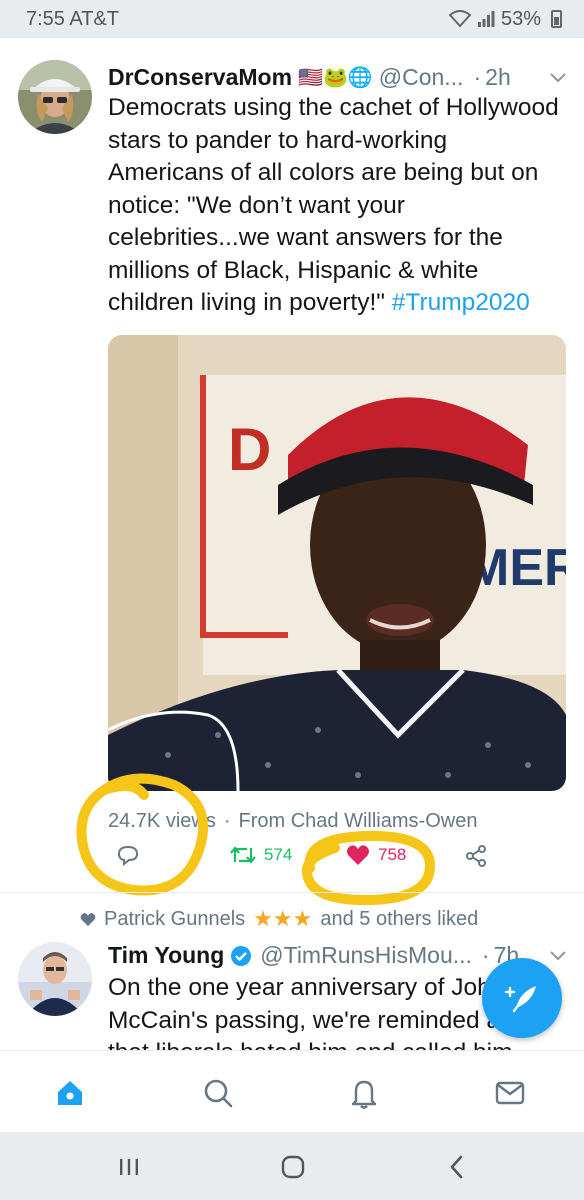 This screenshot has width=584, height=1200. I want to click on tab-search, so click(218, 1093).